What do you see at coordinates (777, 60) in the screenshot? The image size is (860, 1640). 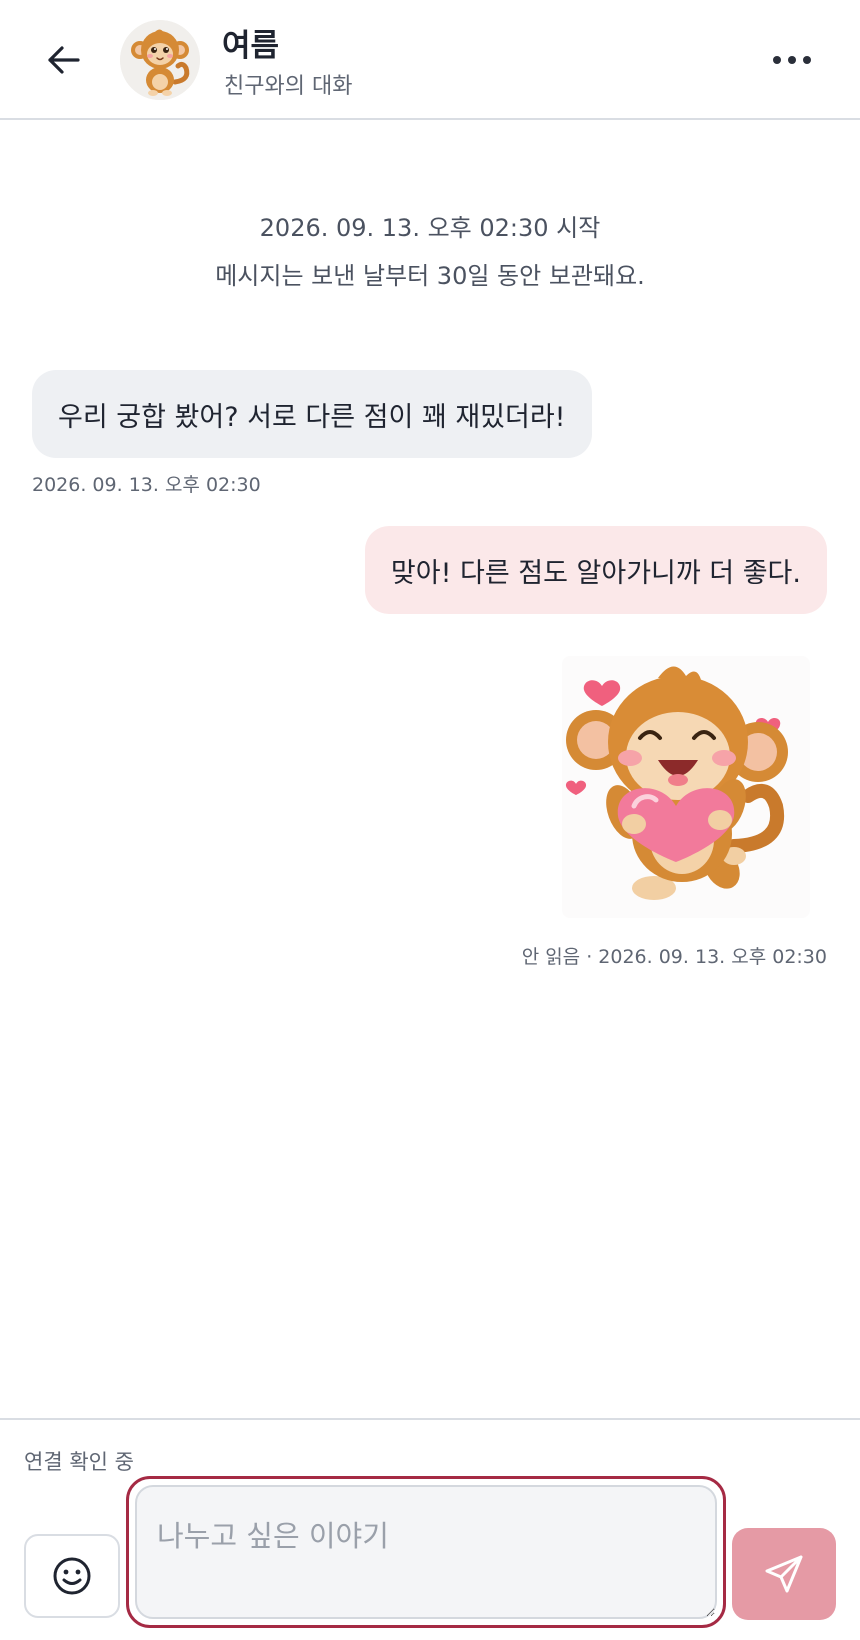 I see `more-horizontal-icon` at bounding box center [777, 60].